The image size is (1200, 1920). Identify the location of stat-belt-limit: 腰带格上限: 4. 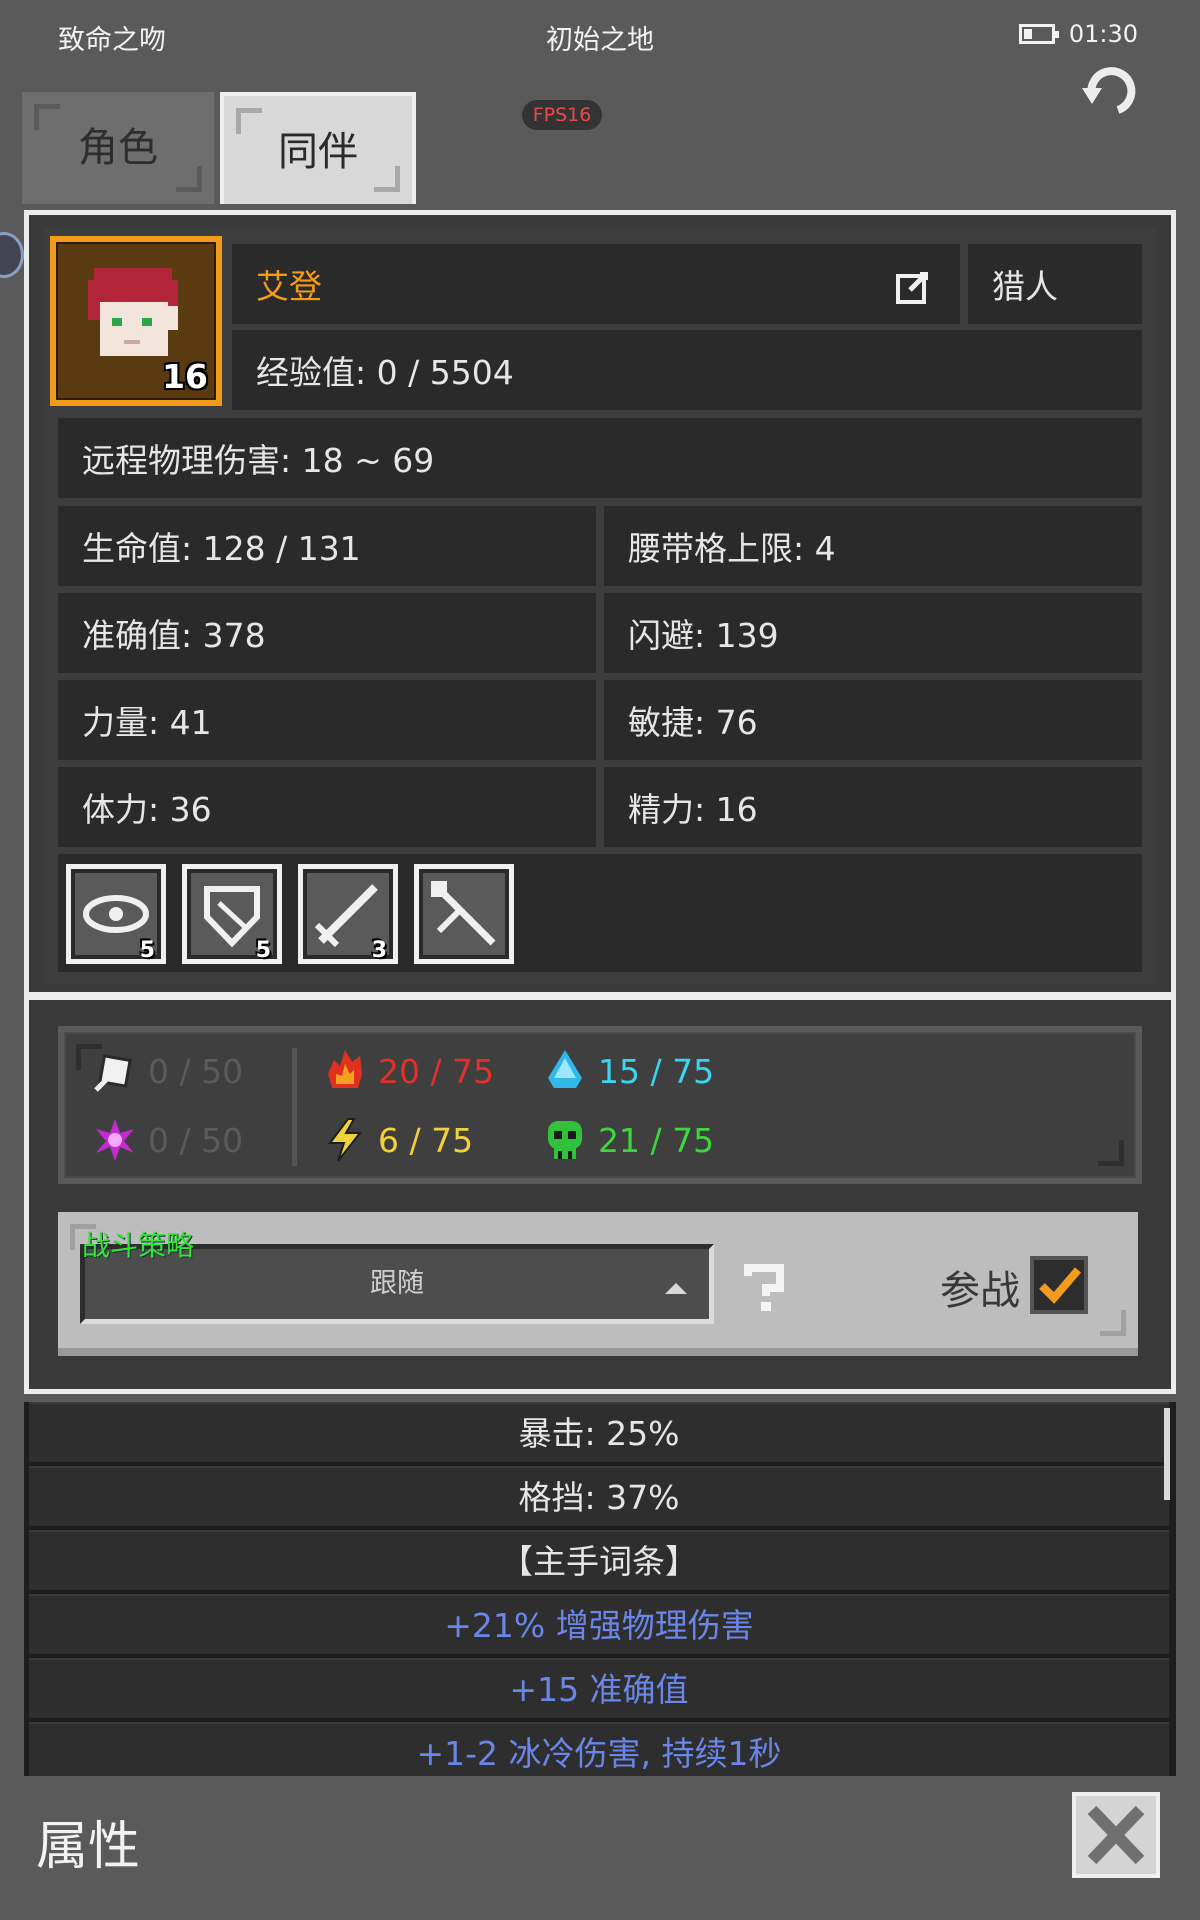
(732, 548).